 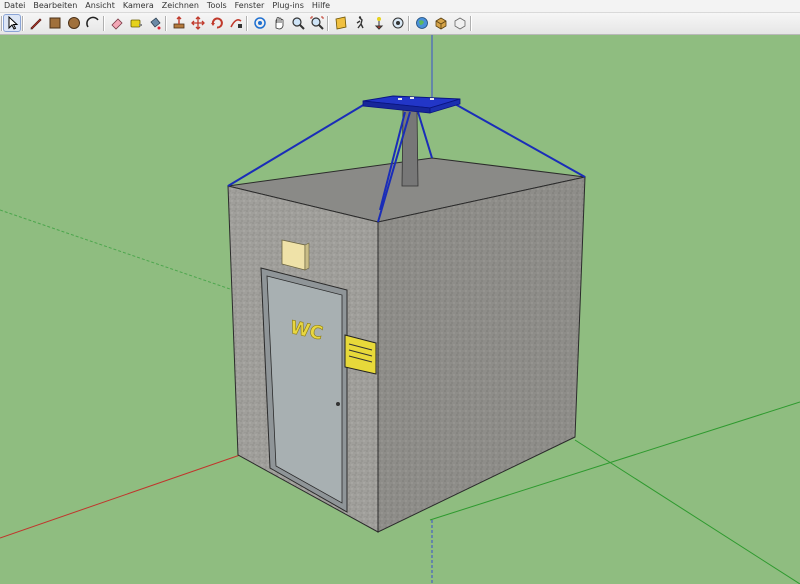 What do you see at coordinates (422, 23) in the screenshot?
I see `geo-location-icon` at bounding box center [422, 23].